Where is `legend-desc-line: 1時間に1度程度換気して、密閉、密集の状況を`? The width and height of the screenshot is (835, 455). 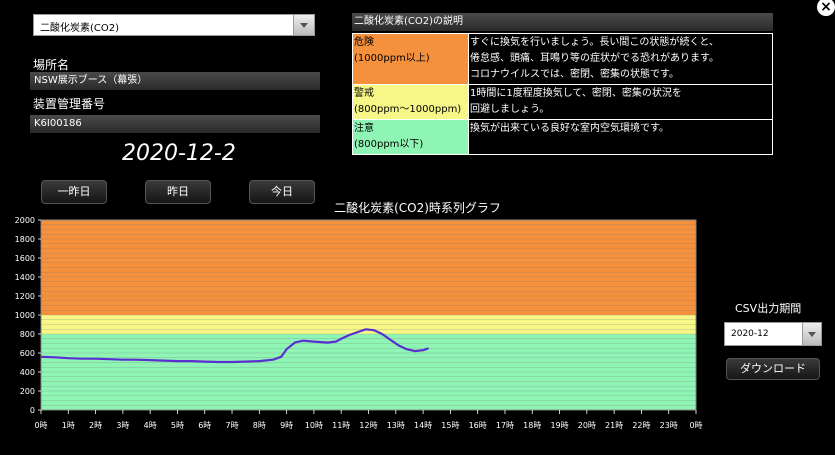 legend-desc-line: 1時間に1度程度換気して、密閉、密集の状況を is located at coordinates (576, 93).